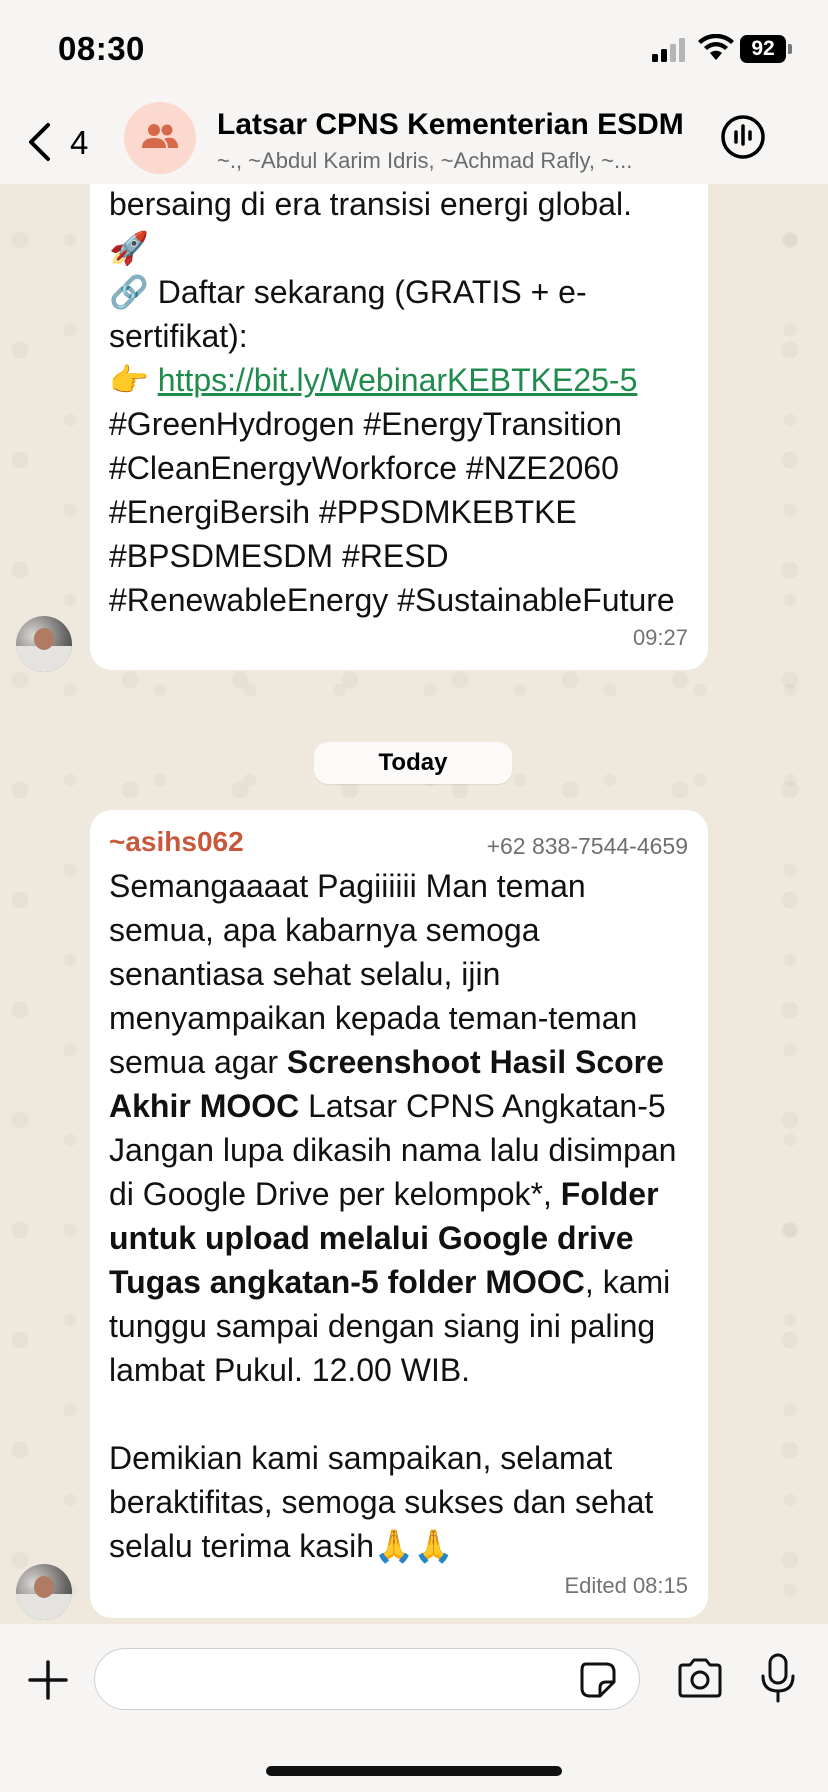 Image resolution: width=828 pixels, height=1792 pixels. I want to click on chat-title: Latsar CPNS Kementerian ESDM, so click(457, 125).